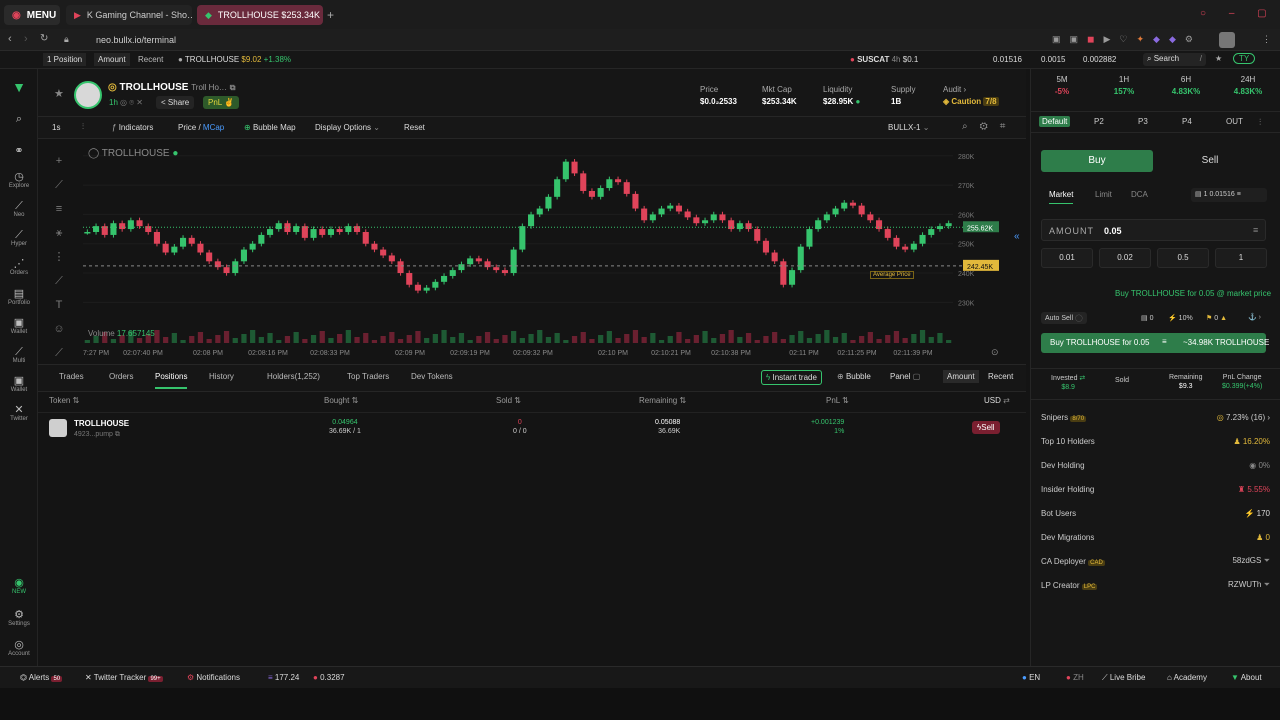 This screenshot has height=720, width=1280. Describe the element at coordinates (19, 413) in the screenshot. I see `nav-twitter: ✕ Twitter` at that location.